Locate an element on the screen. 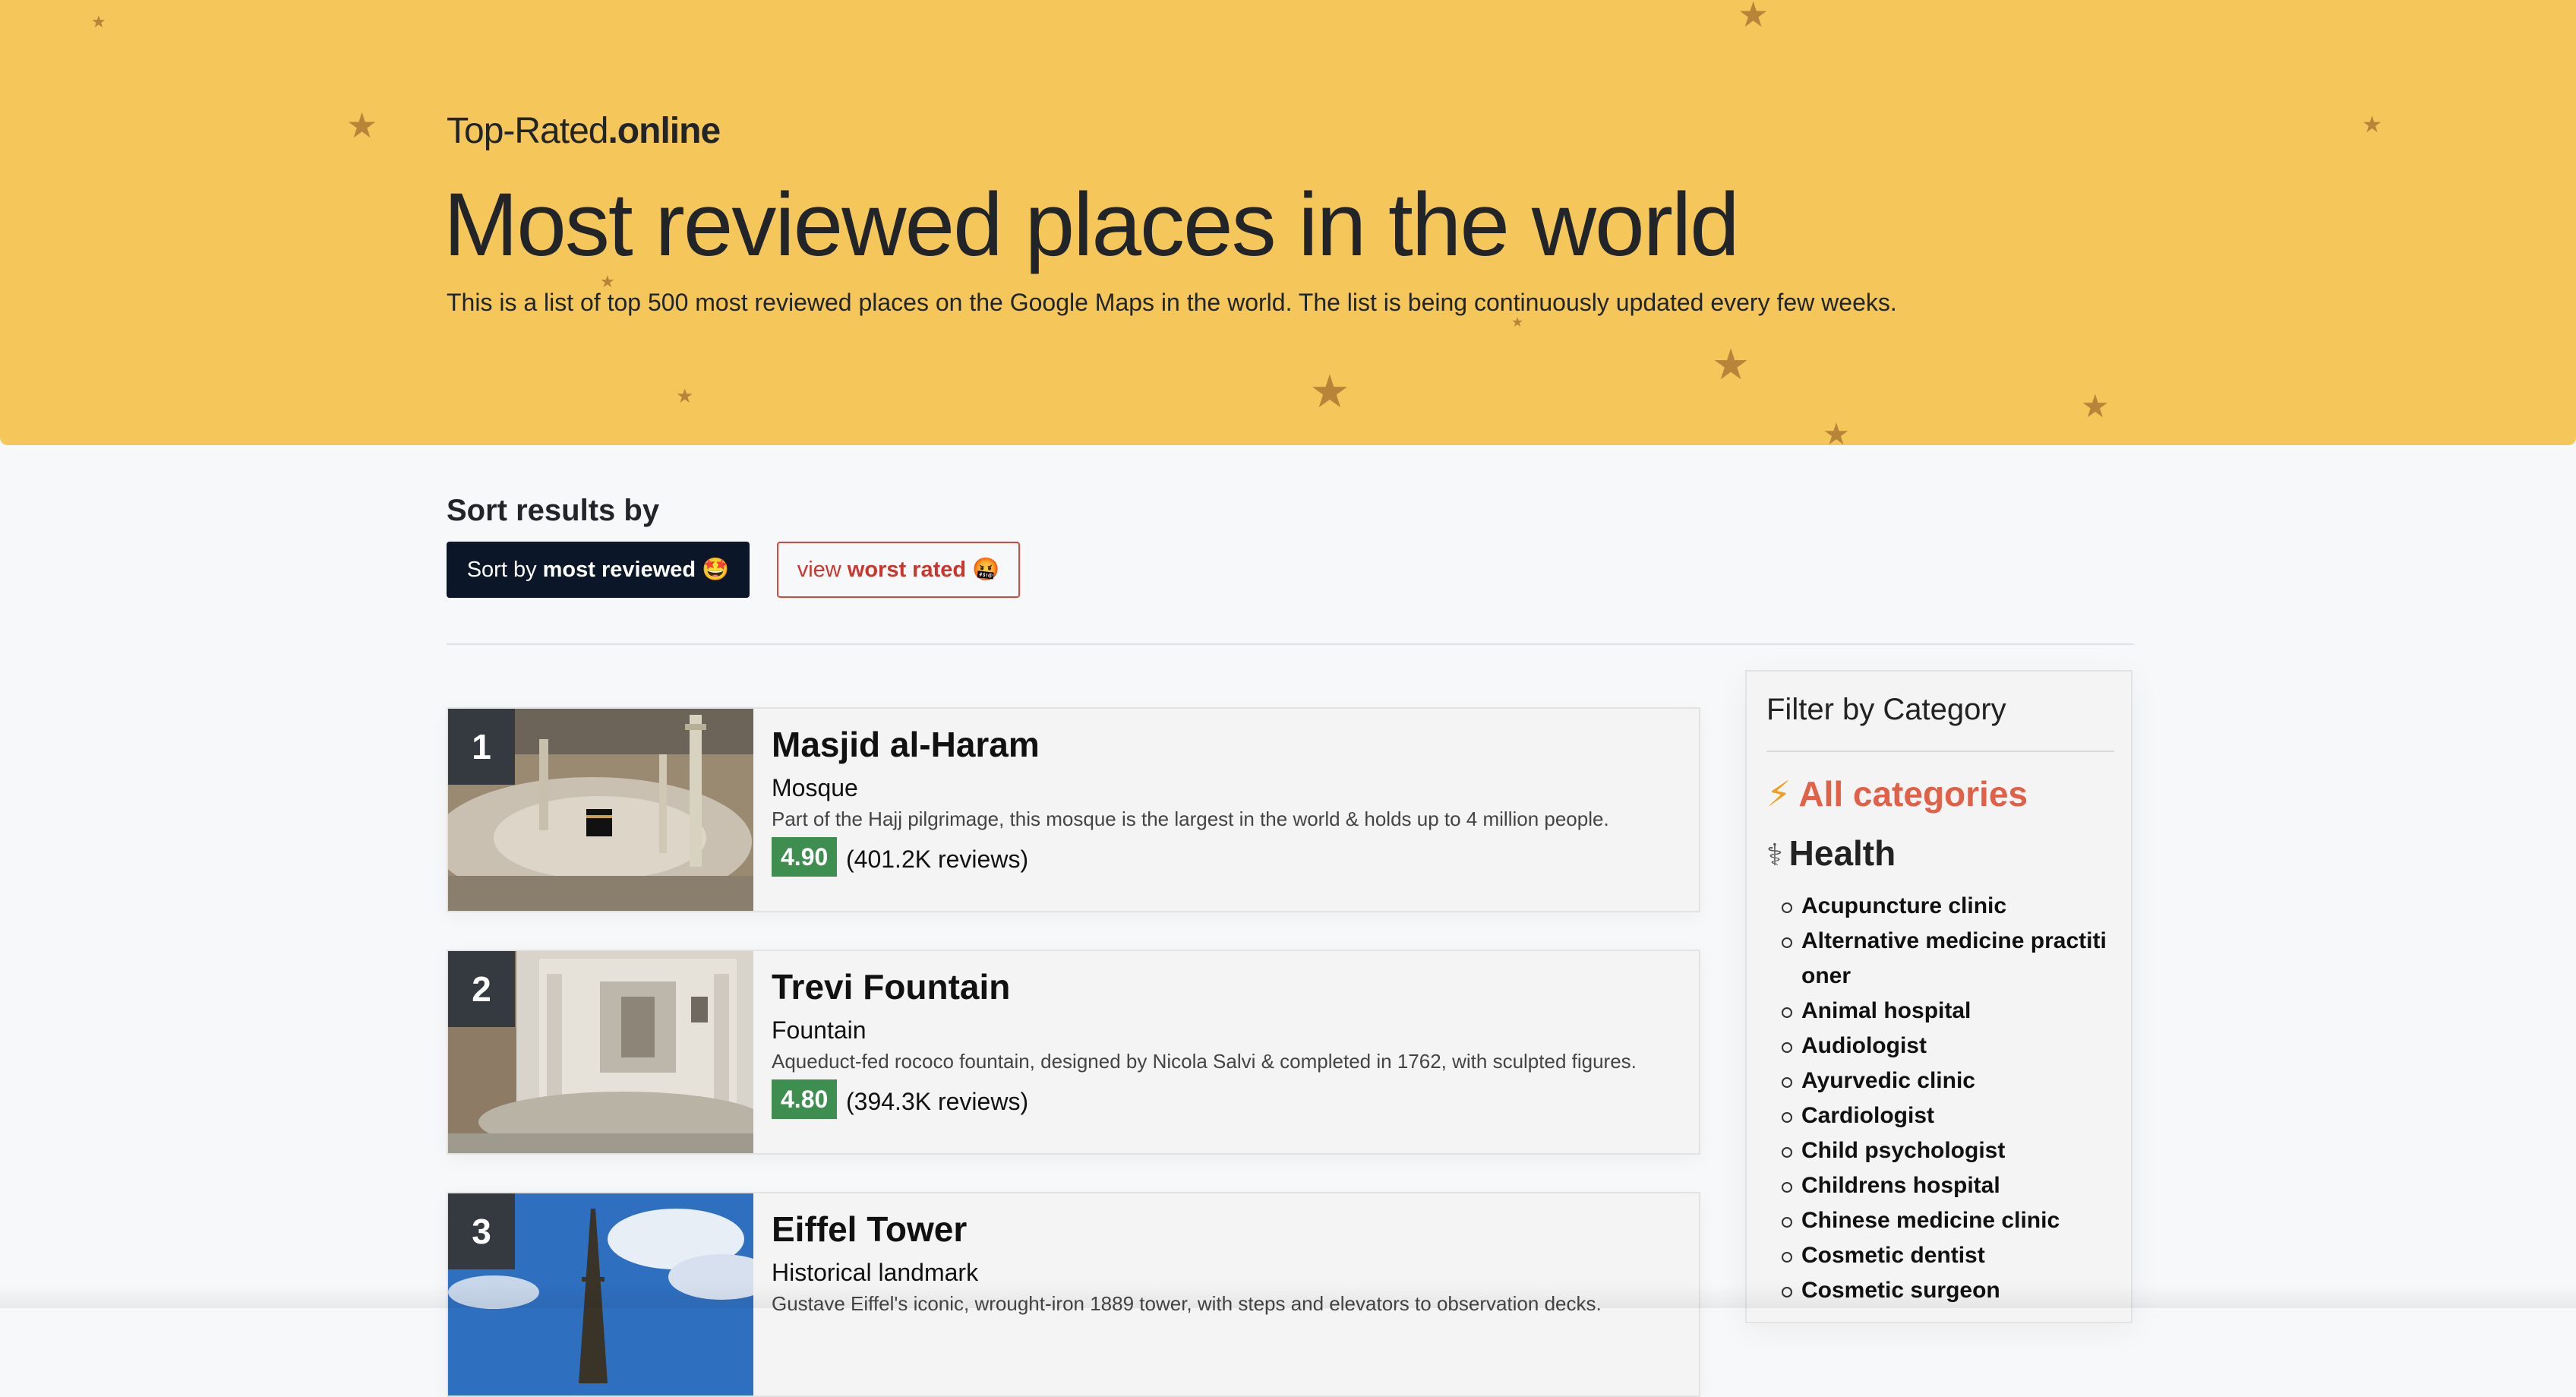 This screenshot has width=2576, height=1397. category-item: Audiologist is located at coordinates (1951, 1046).